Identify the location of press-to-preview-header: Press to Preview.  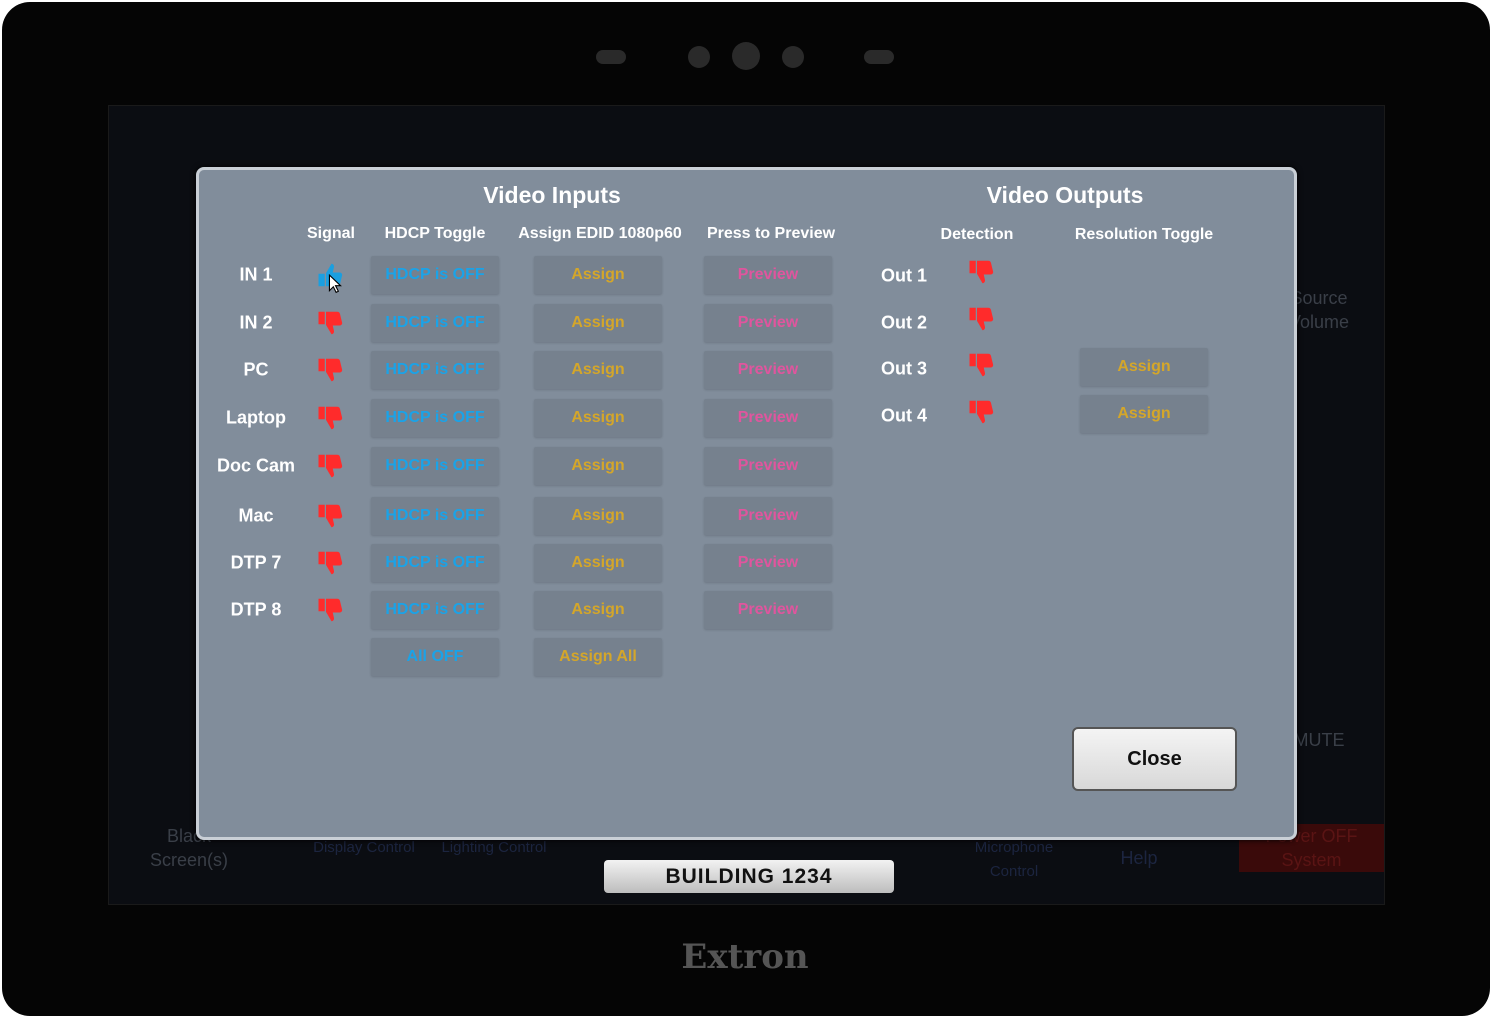
(771, 233).